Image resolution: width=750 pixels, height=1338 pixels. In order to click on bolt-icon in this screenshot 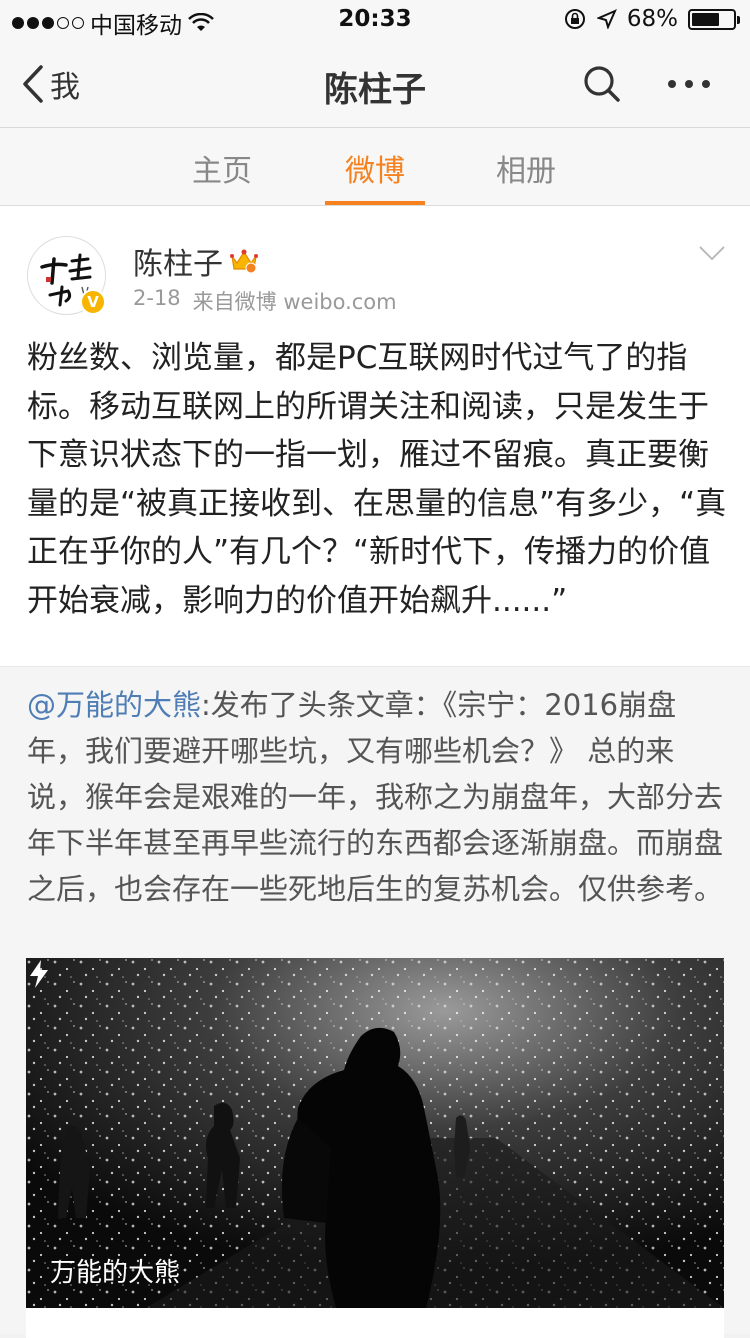, I will do `click(39, 974)`.